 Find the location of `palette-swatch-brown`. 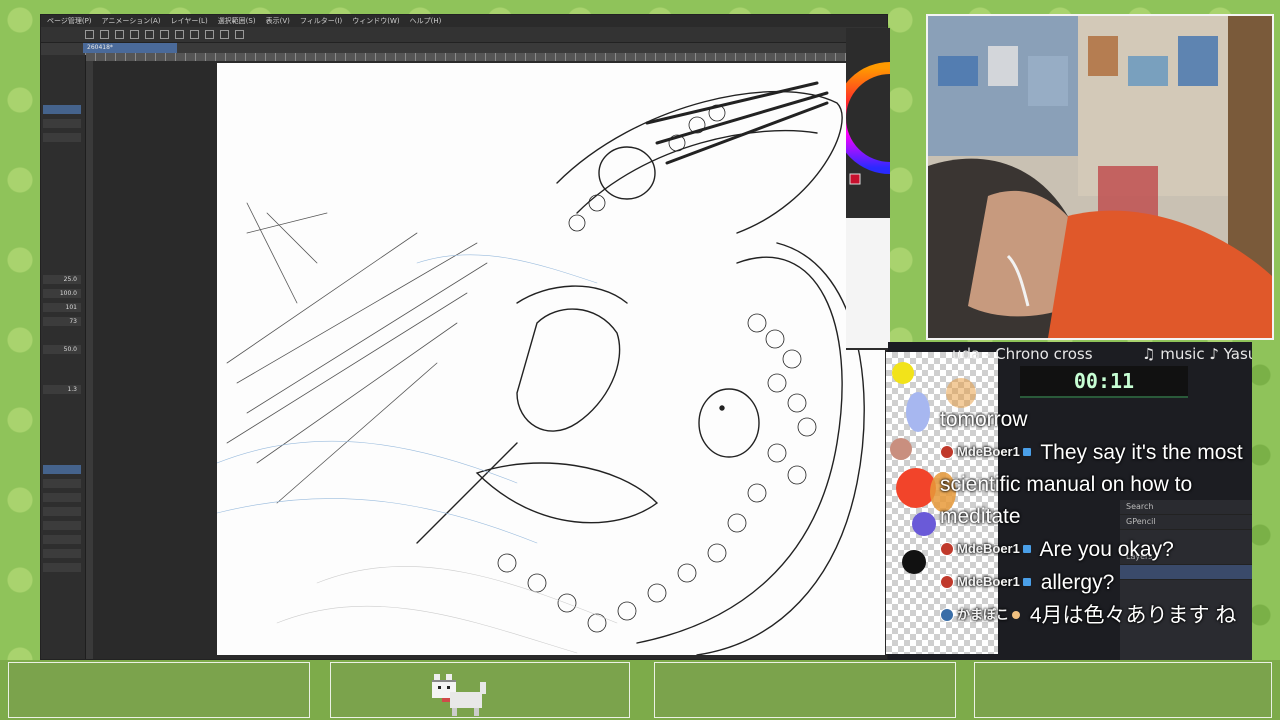

palette-swatch-brown is located at coordinates (901, 449).